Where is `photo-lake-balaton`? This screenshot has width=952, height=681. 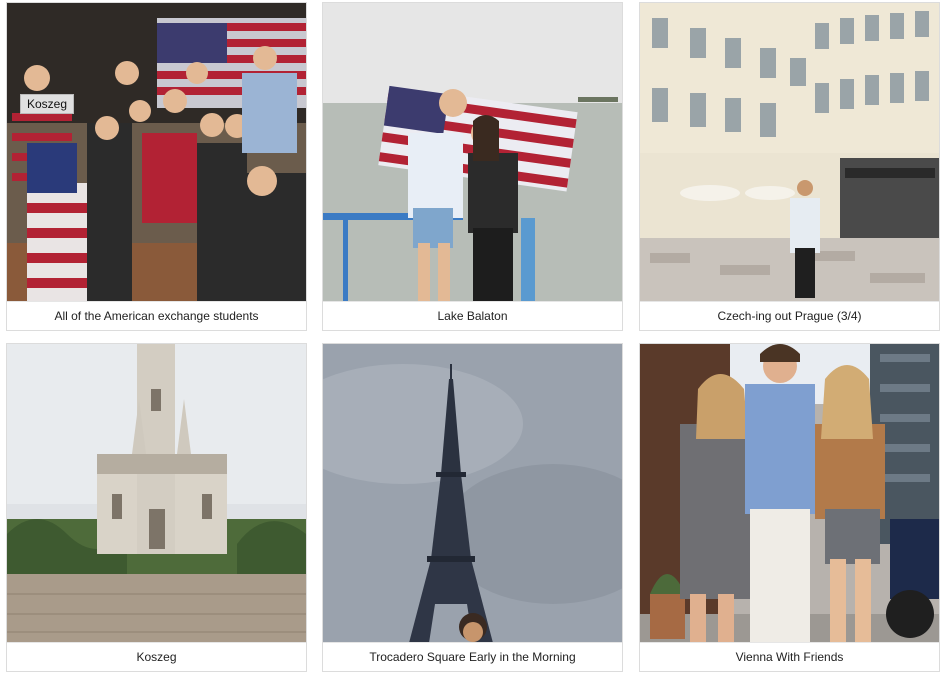 photo-lake-balaton is located at coordinates (472, 152).